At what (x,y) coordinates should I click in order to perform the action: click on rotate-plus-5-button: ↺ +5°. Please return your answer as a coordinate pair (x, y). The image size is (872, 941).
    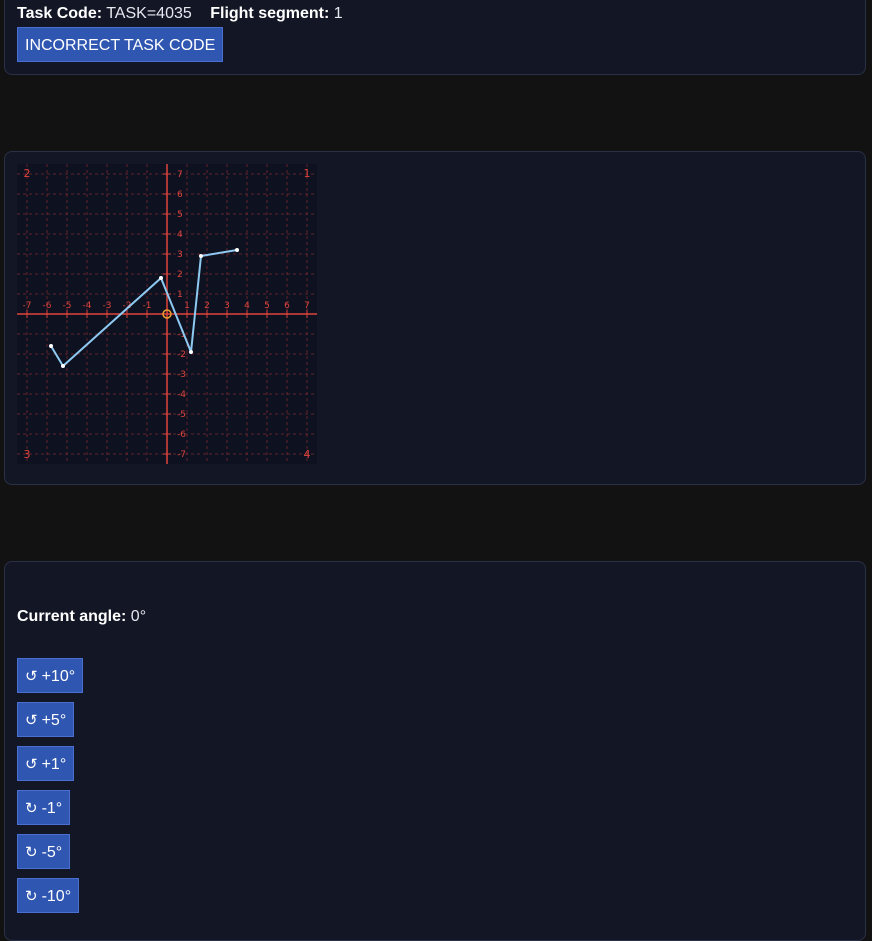
    Looking at the image, I should click on (46, 719).